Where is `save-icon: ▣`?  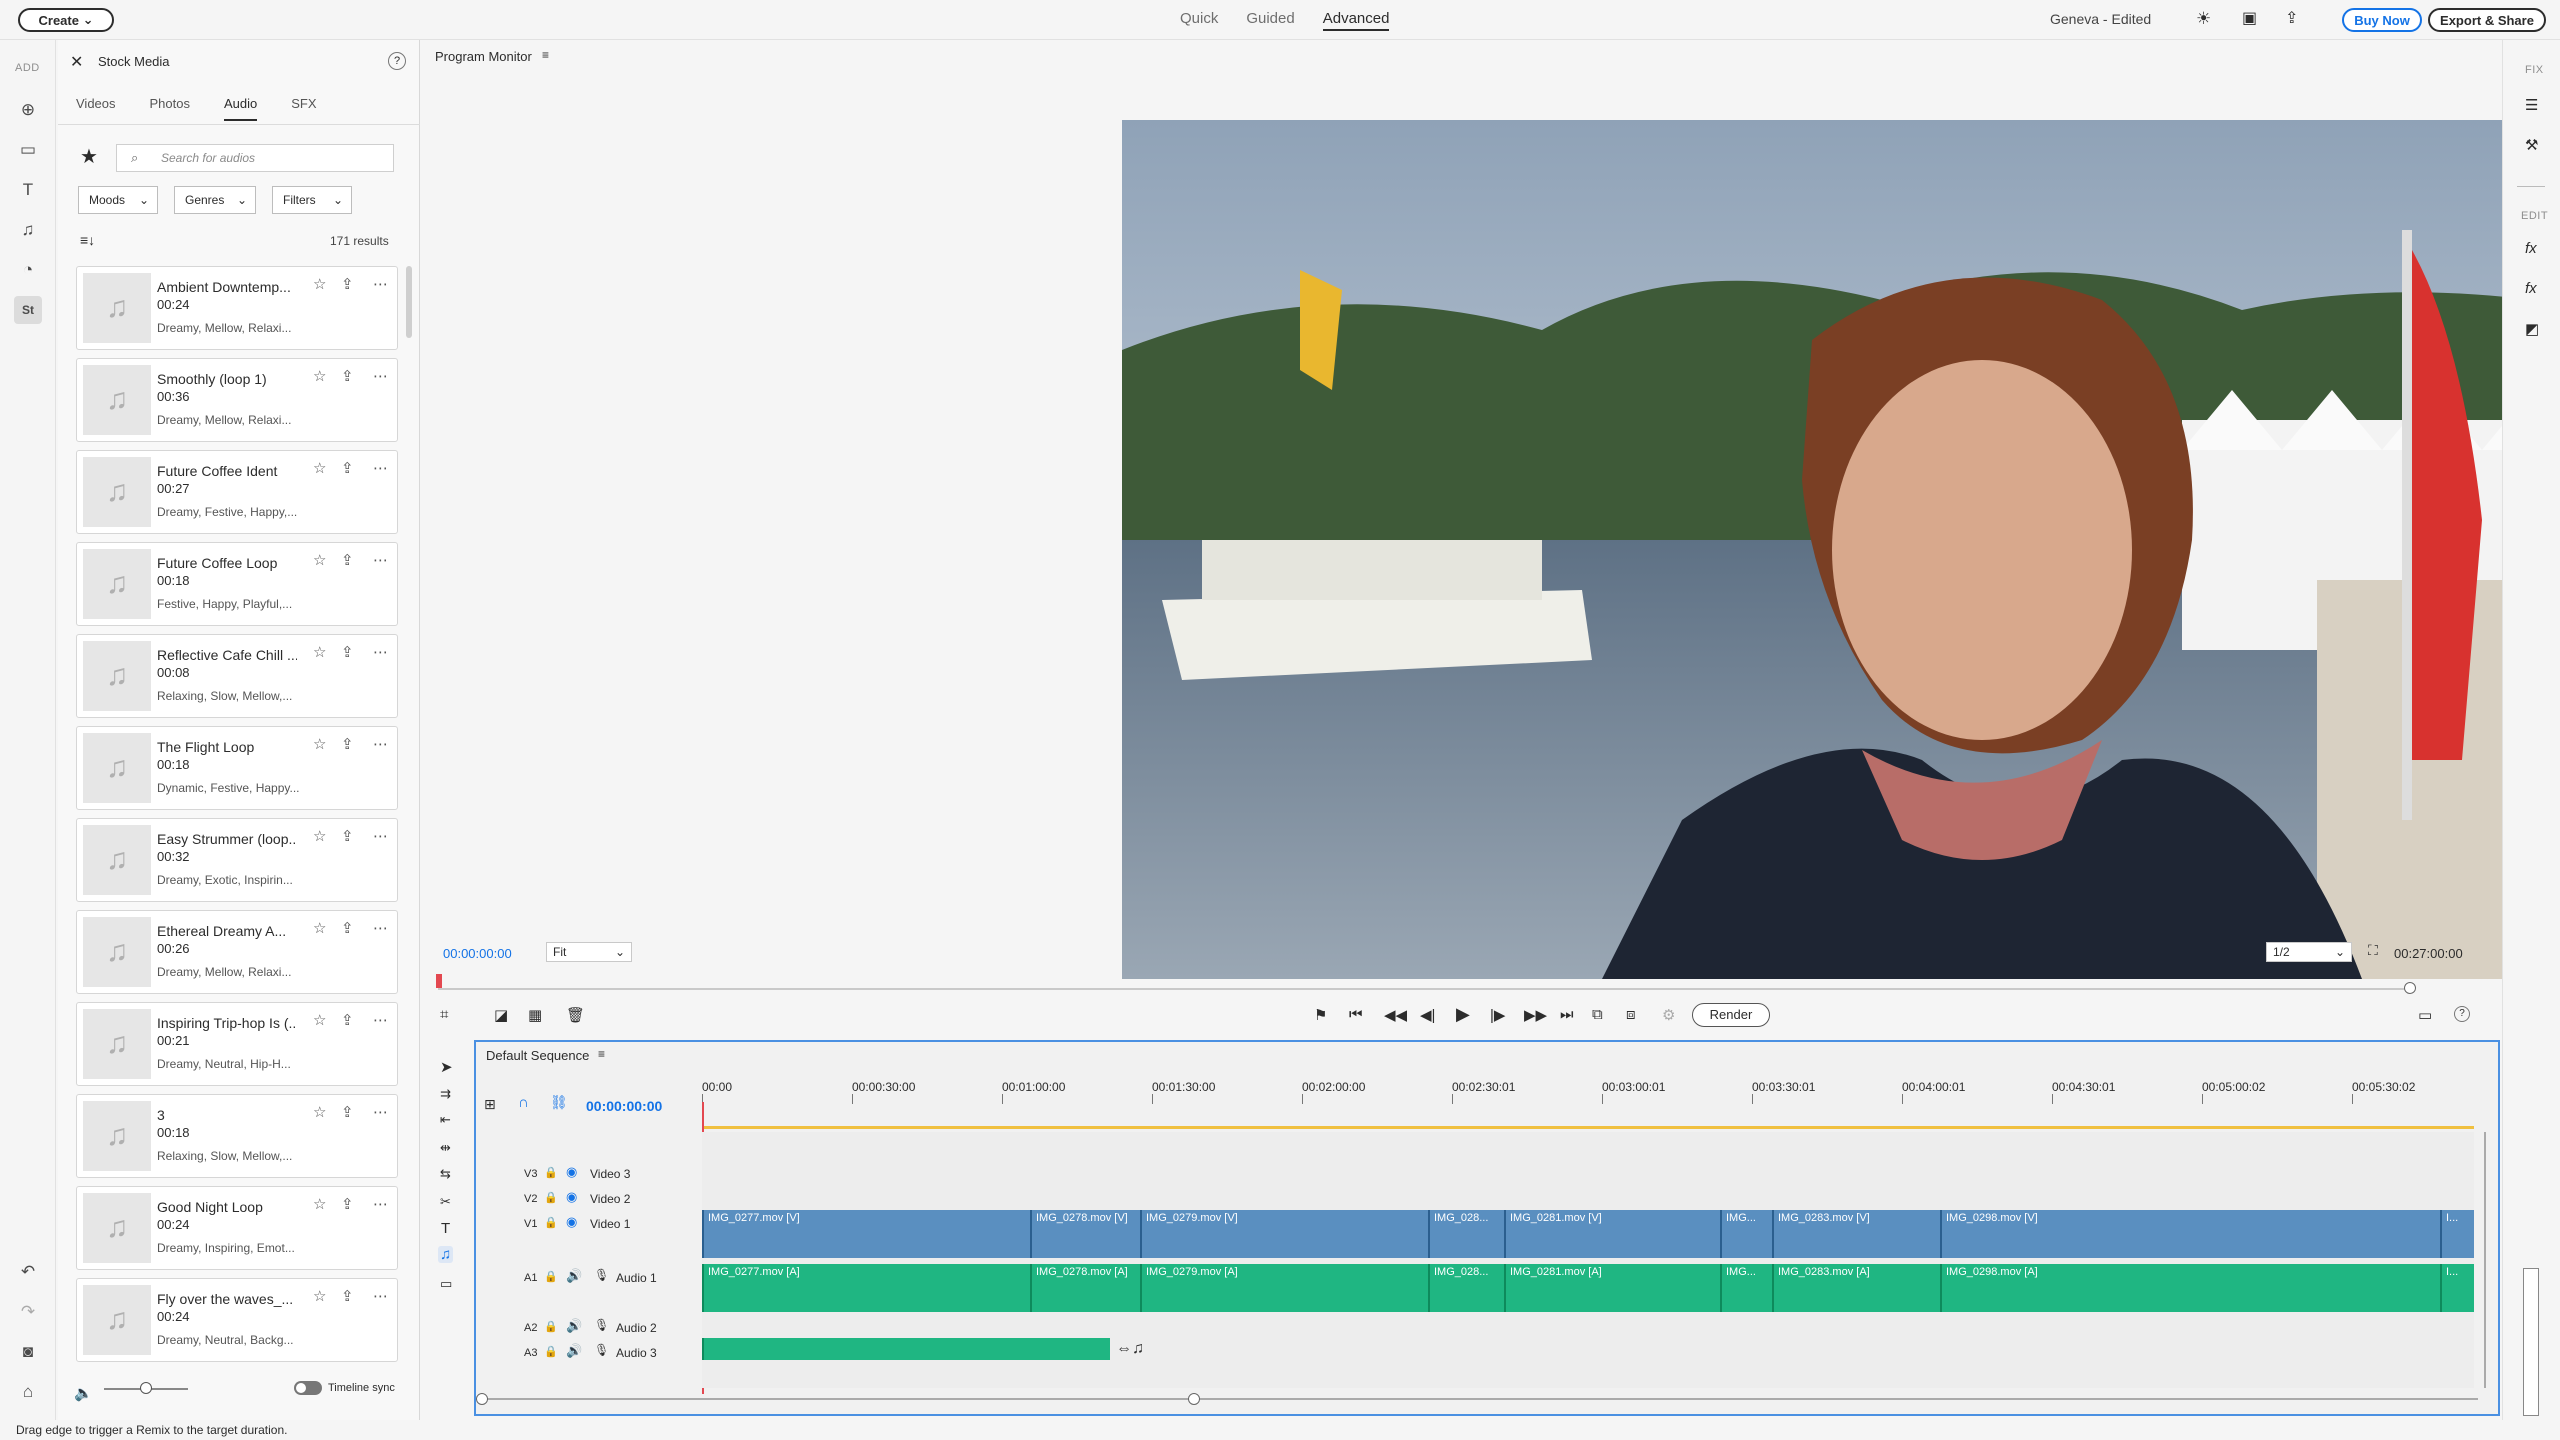 save-icon: ▣ is located at coordinates (2249, 18).